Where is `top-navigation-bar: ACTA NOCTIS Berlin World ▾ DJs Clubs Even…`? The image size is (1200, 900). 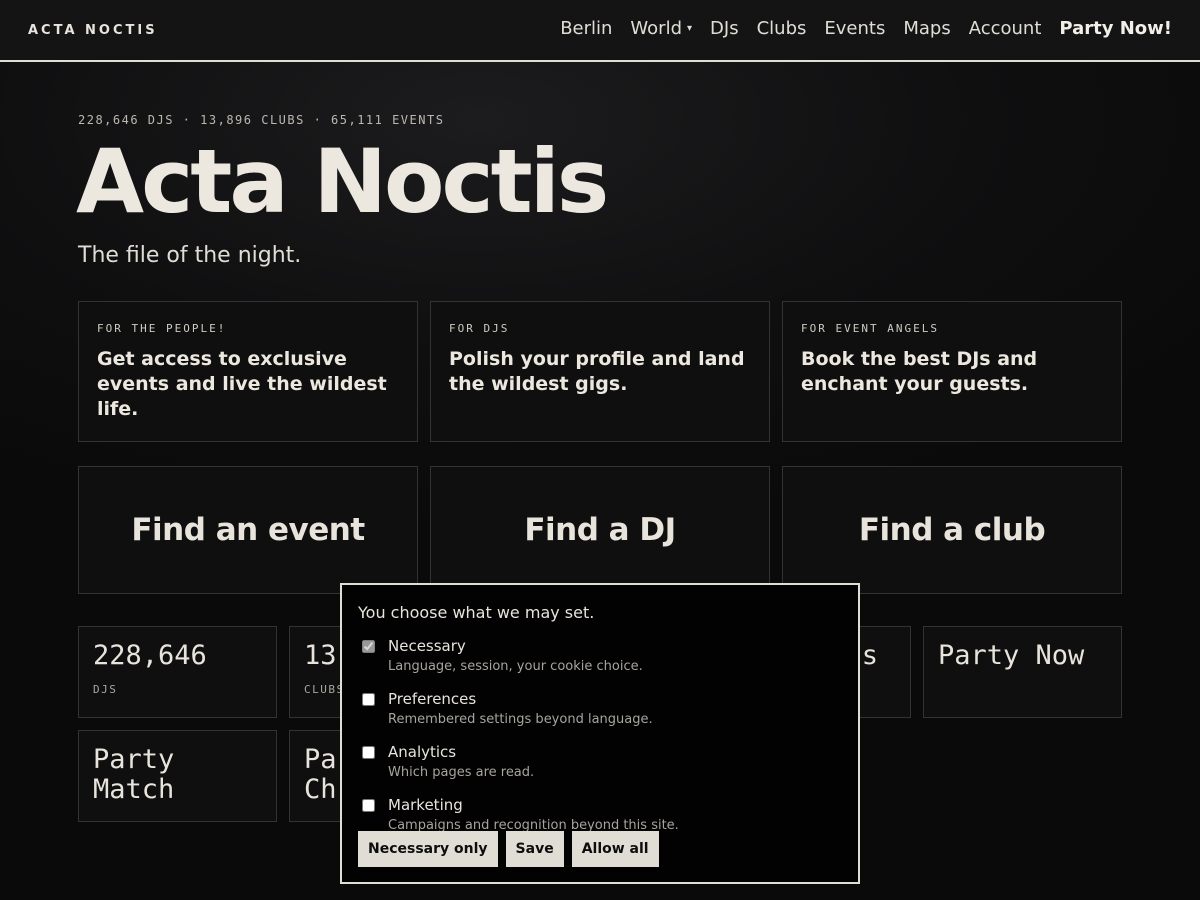 top-navigation-bar: ACTA NOCTIS Berlin World ▾ DJs Clubs Even… is located at coordinates (600, 31).